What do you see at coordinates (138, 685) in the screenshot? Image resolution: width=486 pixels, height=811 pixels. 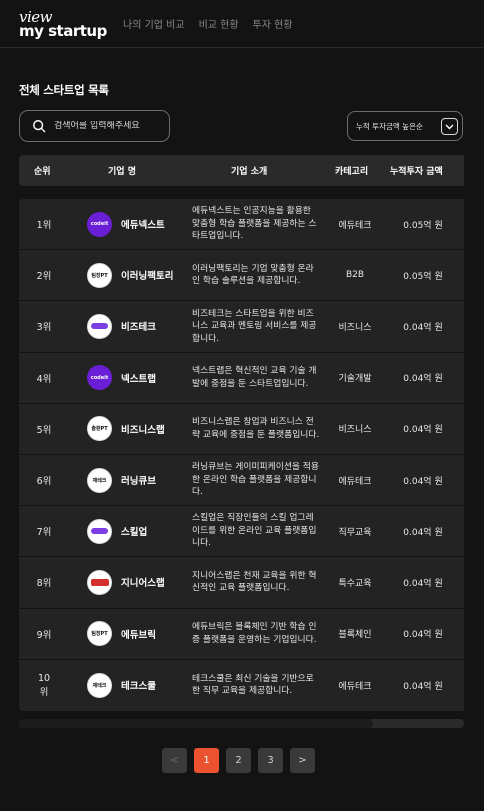 I see `row-company-name: 테크스쿨` at bounding box center [138, 685].